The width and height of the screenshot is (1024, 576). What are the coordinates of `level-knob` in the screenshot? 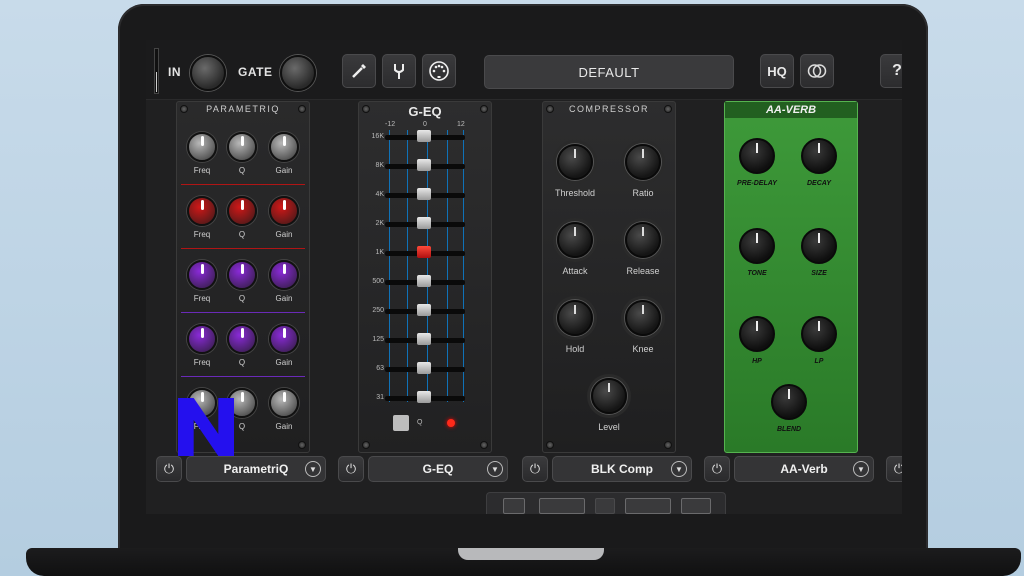 It's located at (609, 396).